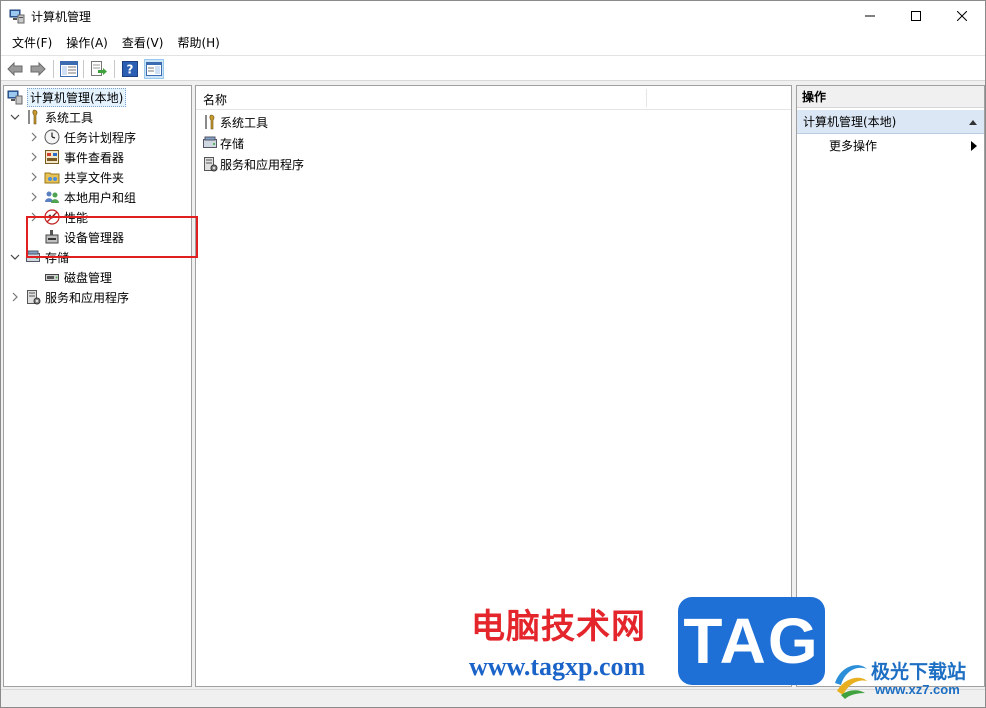 This screenshot has width=986, height=708. What do you see at coordinates (851, 682) in the screenshot?
I see `aurora-logo-icon` at bounding box center [851, 682].